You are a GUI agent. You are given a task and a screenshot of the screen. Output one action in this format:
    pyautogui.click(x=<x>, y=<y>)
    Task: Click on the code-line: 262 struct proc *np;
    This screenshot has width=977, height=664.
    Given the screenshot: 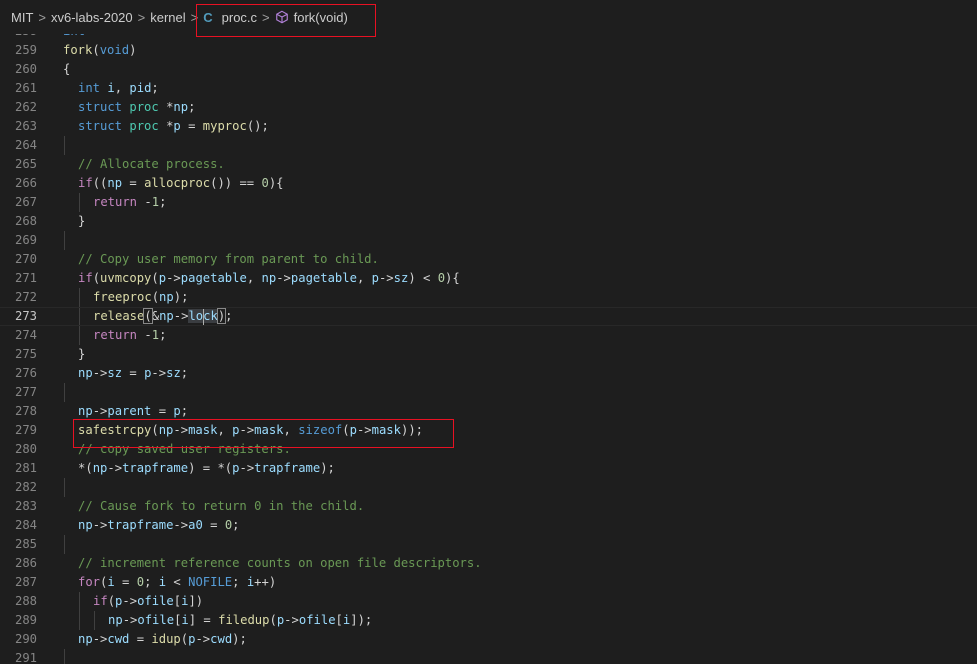 What is the action you would take?
    pyautogui.click(x=488, y=107)
    